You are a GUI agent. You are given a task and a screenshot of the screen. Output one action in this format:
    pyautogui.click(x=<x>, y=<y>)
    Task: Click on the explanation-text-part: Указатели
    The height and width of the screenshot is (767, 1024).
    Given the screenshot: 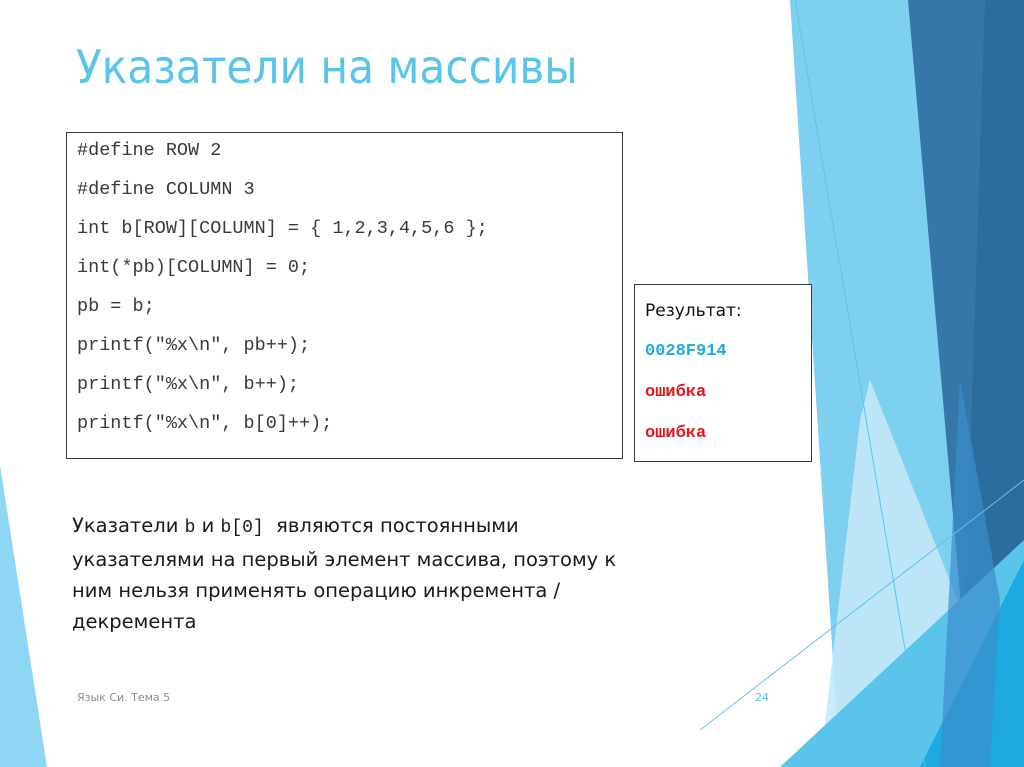 What is the action you would take?
    pyautogui.click(x=128, y=525)
    